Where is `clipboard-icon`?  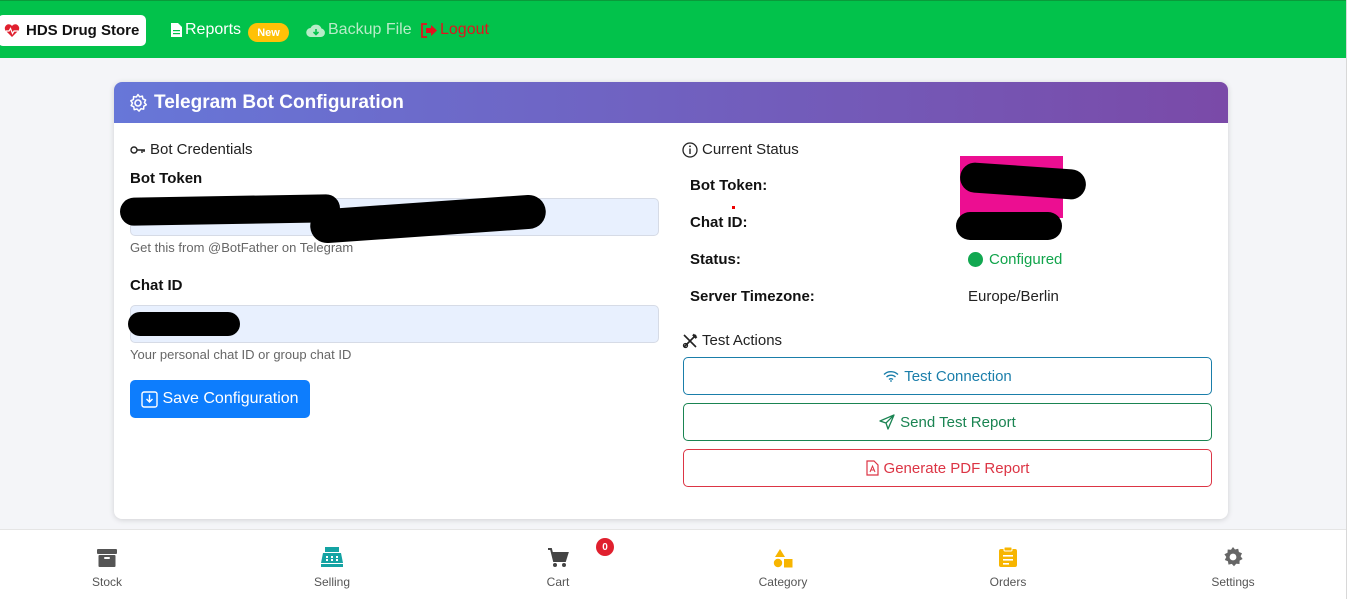
clipboard-icon is located at coordinates (1008, 556).